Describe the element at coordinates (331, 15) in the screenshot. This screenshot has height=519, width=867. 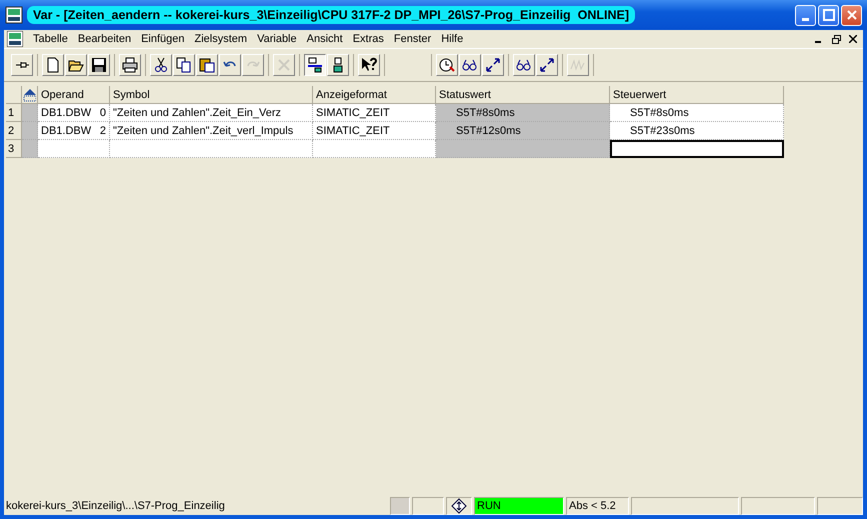
I see `window-title: Var - [Zeiten_aendern -- kokerei-kurs_3\Einzeilig\CPU 317F-2 DP_MPI_26\S7-Prog_Einzeilig ONLINE]` at that location.